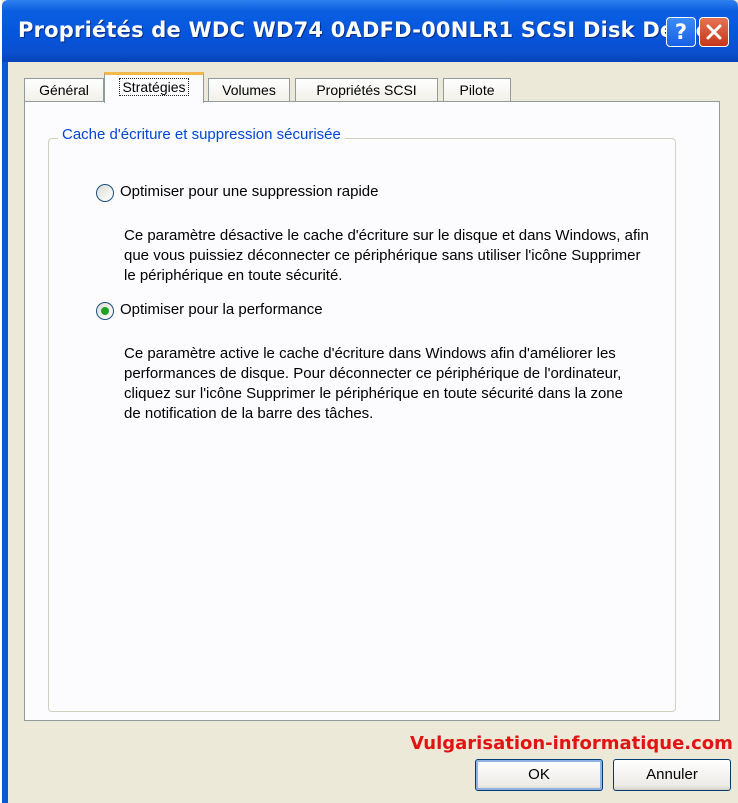 The image size is (738, 803). I want to click on tab-label: Propriétés SCSI, so click(366, 90).